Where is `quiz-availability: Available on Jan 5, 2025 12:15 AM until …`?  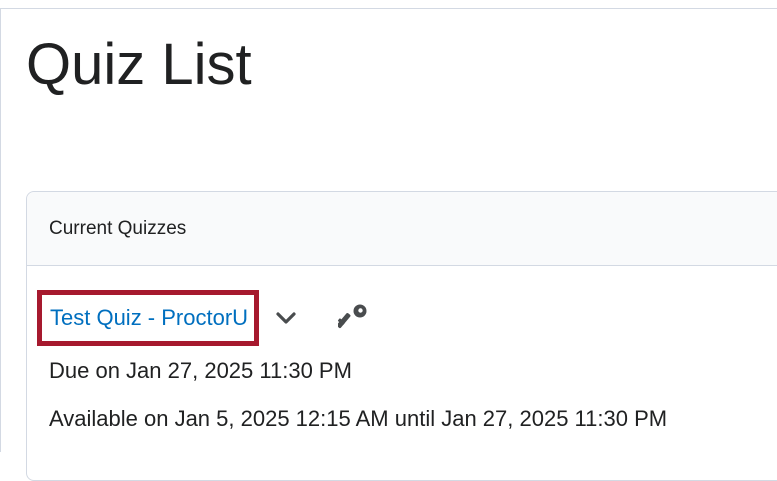 quiz-availability: Available on Jan 5, 2025 12:15 AM until … is located at coordinates (358, 418).